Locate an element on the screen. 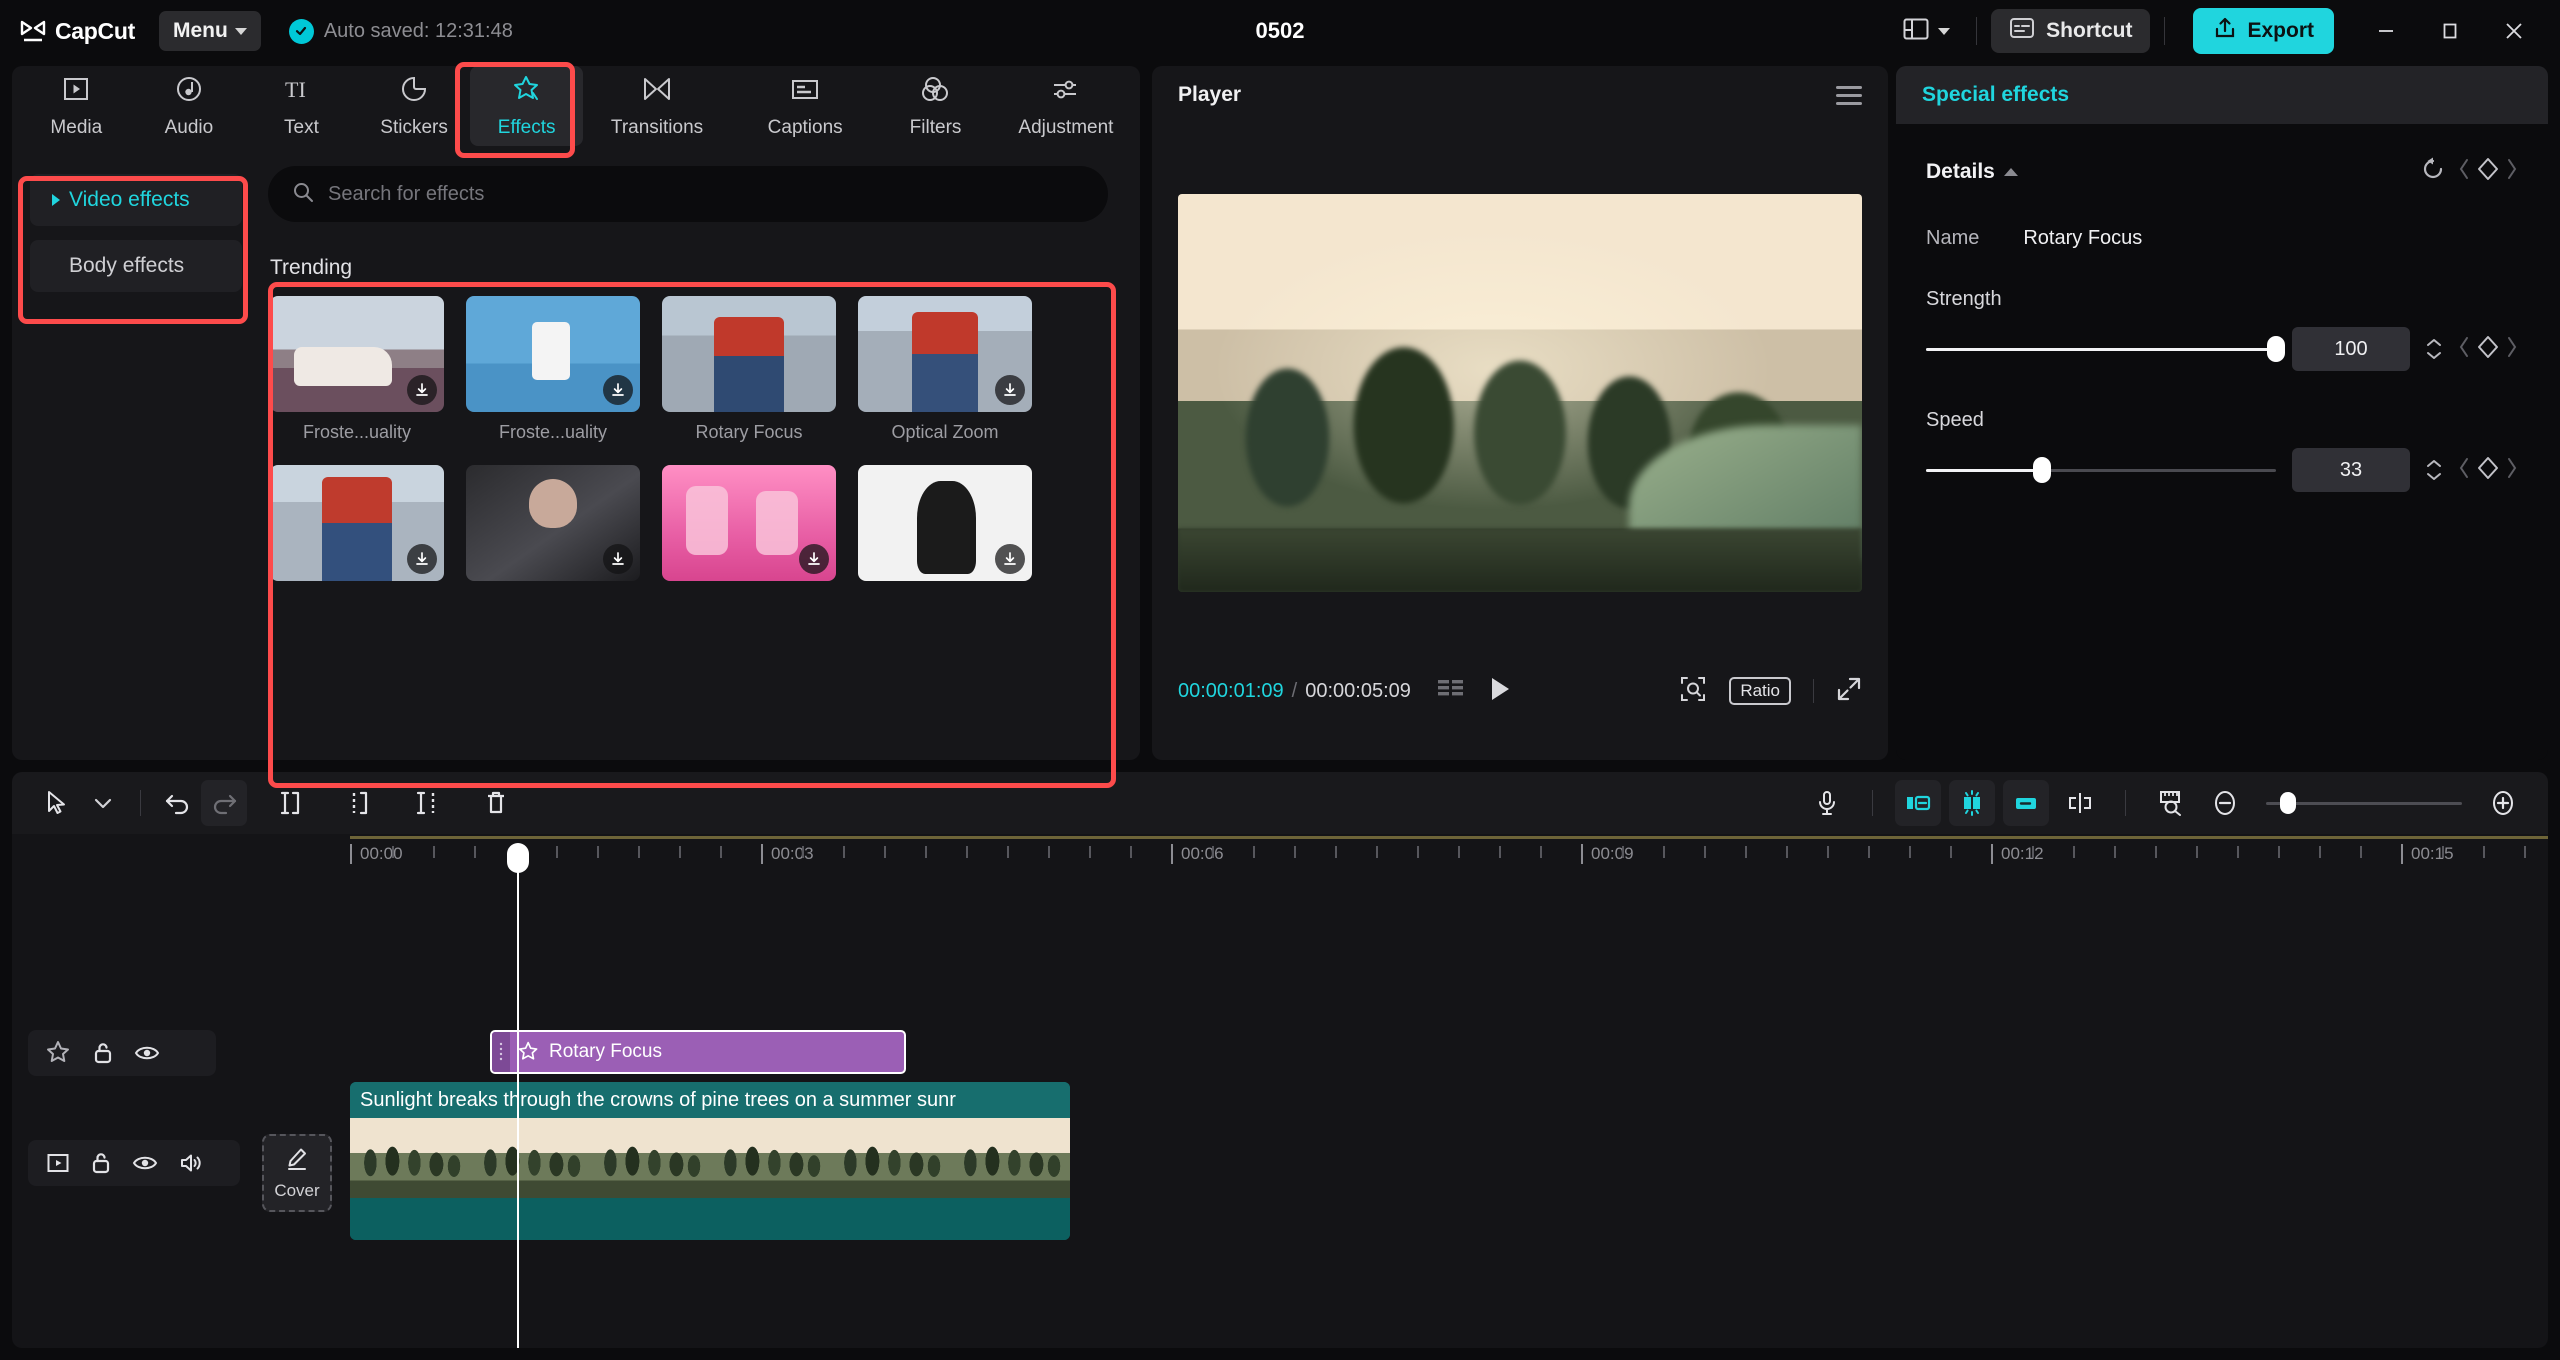  grid-icon is located at coordinates (1451, 691).